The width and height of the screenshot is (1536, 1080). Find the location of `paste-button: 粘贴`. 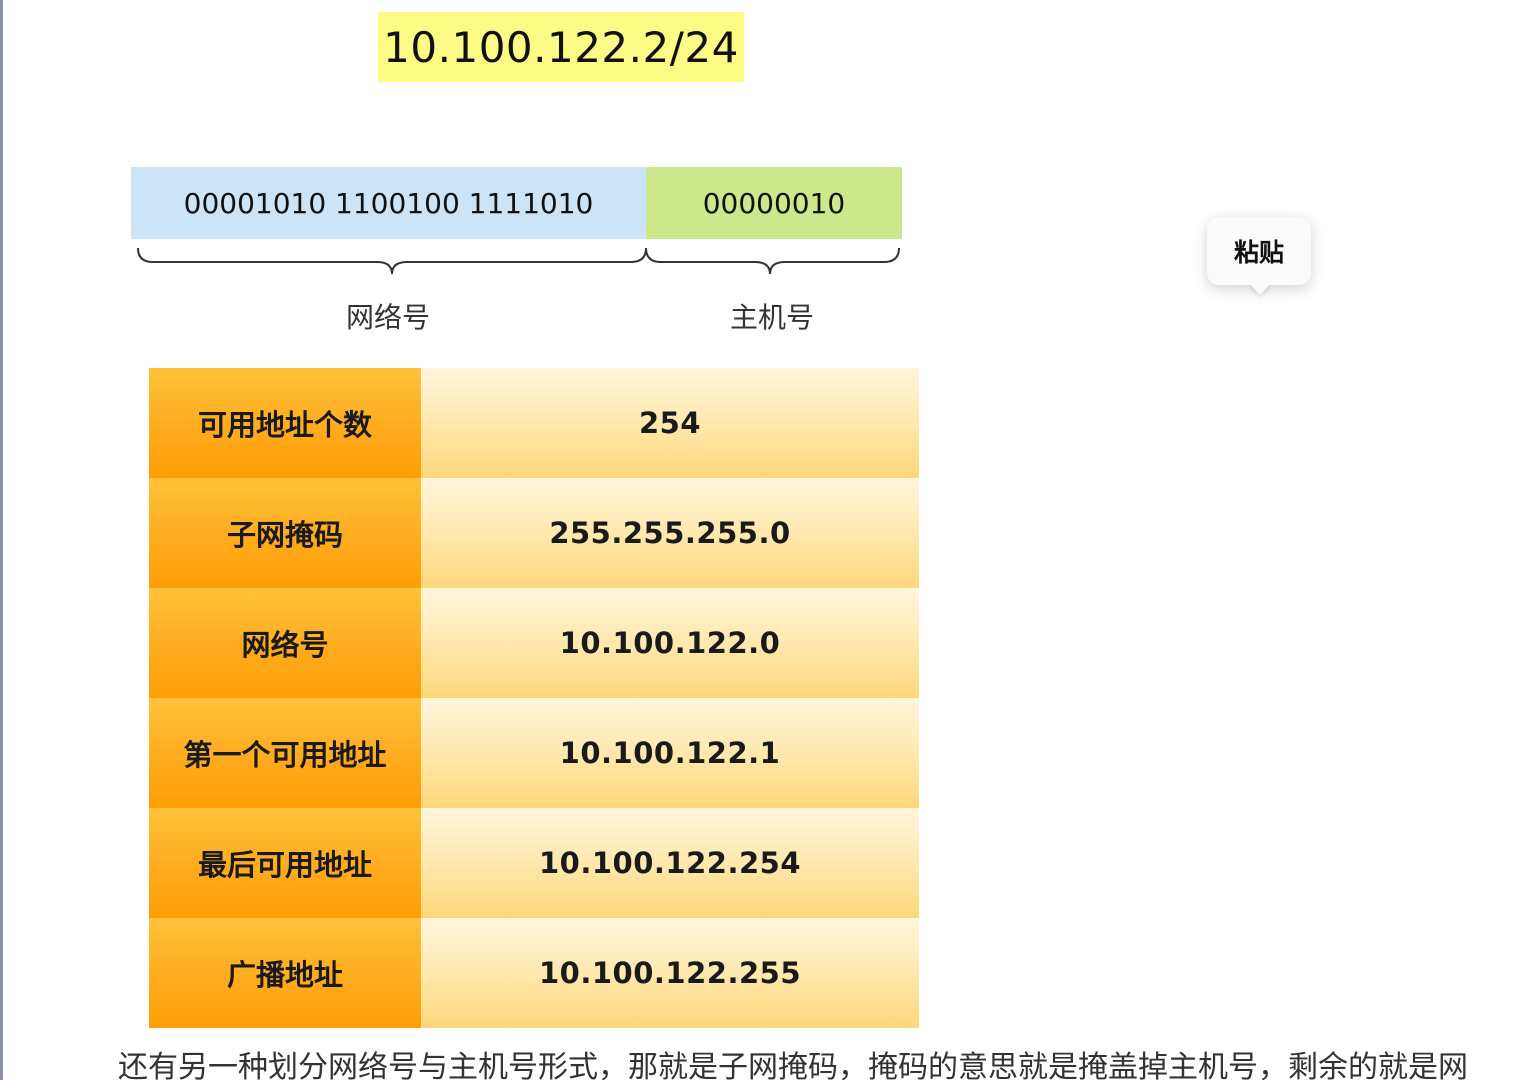

paste-button: 粘贴 is located at coordinates (1259, 251).